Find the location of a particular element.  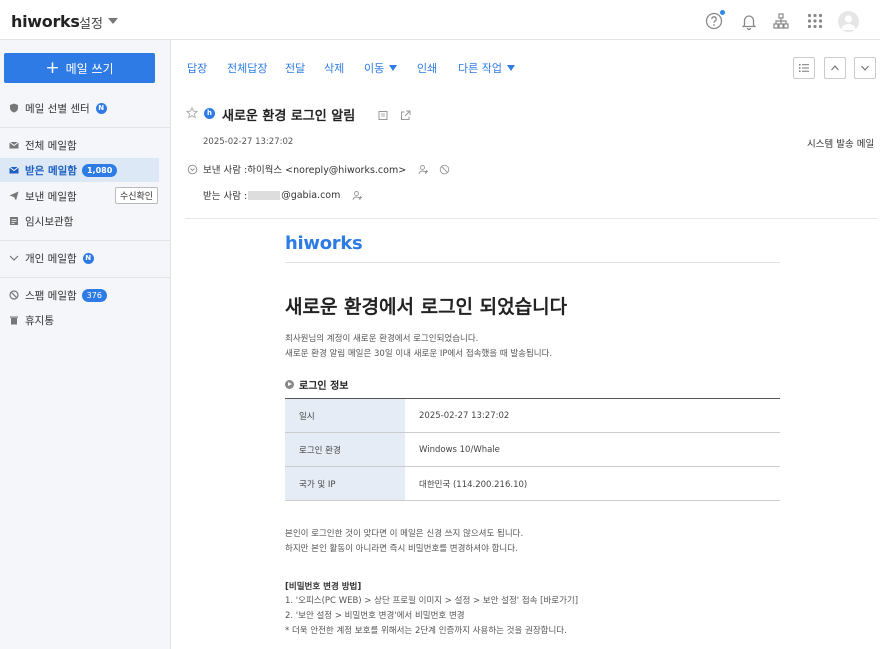

table-value: 대한민국 (114.200.216.10) is located at coordinates (592, 483).